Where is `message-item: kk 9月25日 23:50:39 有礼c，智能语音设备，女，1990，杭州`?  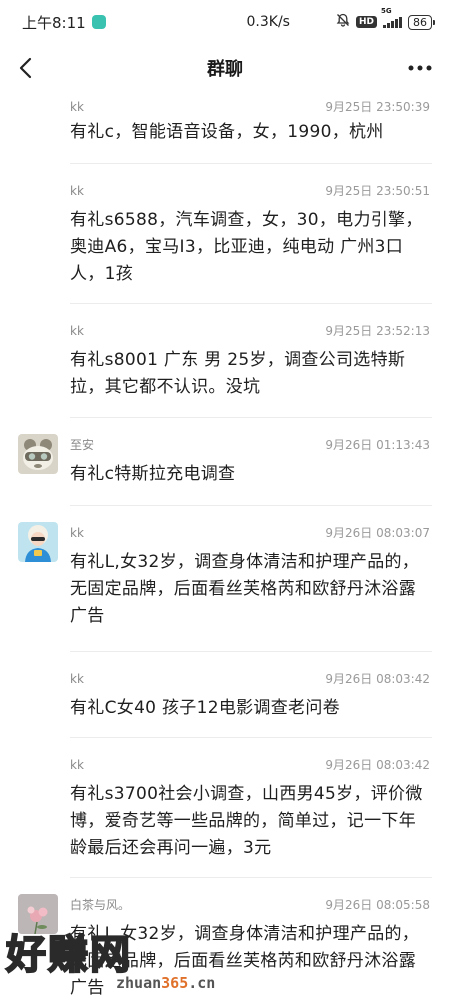 message-item: kk 9月25日 23:50:39 有礼c，智能语音设备，女，1990，杭州 is located at coordinates (251, 128).